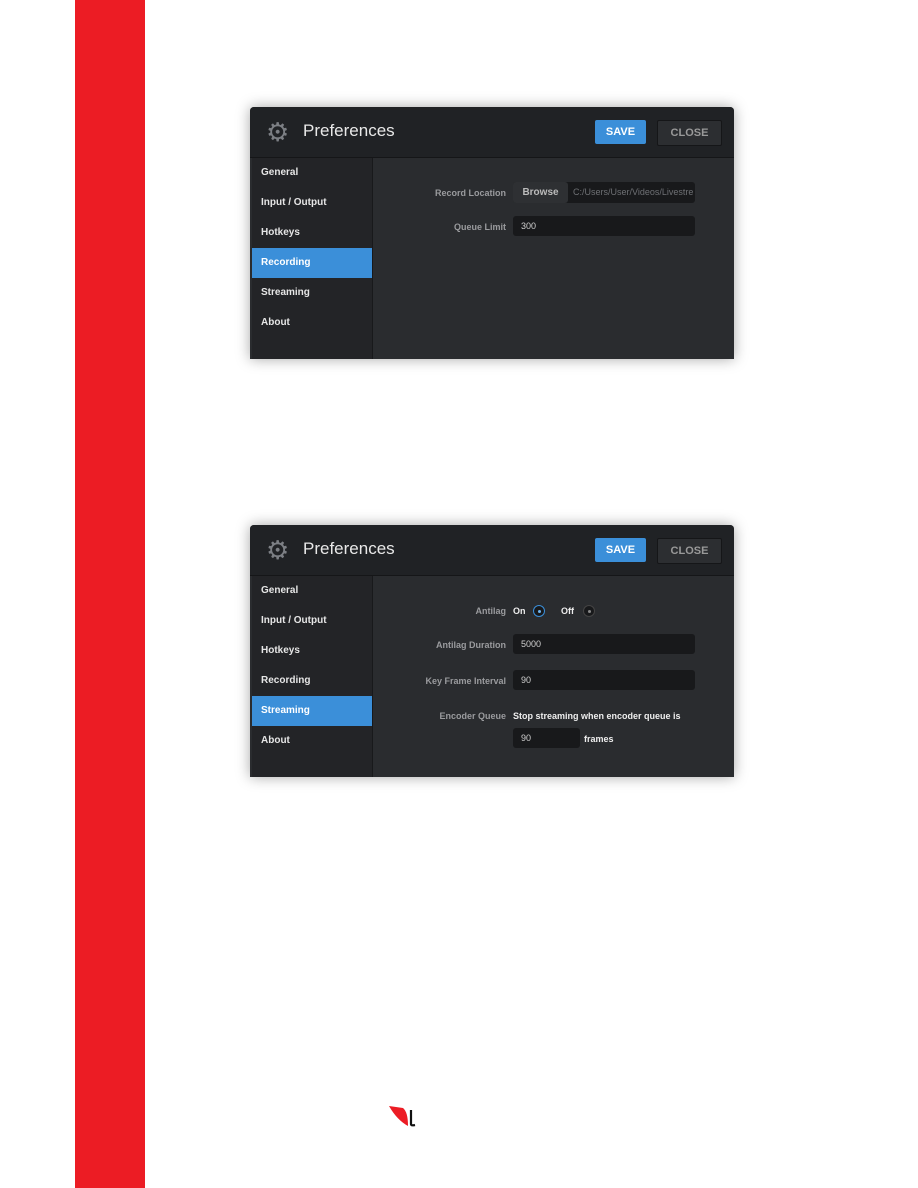  What do you see at coordinates (539, 611) in the screenshot?
I see `antilag-on-radio` at bounding box center [539, 611].